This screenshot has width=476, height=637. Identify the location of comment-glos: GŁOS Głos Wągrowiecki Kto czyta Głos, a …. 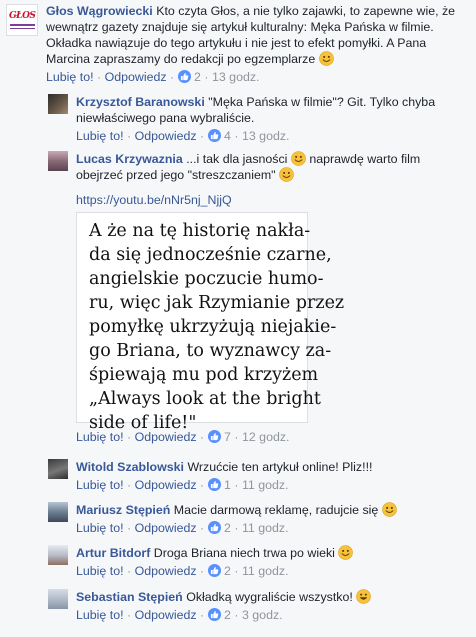
(239, 44).